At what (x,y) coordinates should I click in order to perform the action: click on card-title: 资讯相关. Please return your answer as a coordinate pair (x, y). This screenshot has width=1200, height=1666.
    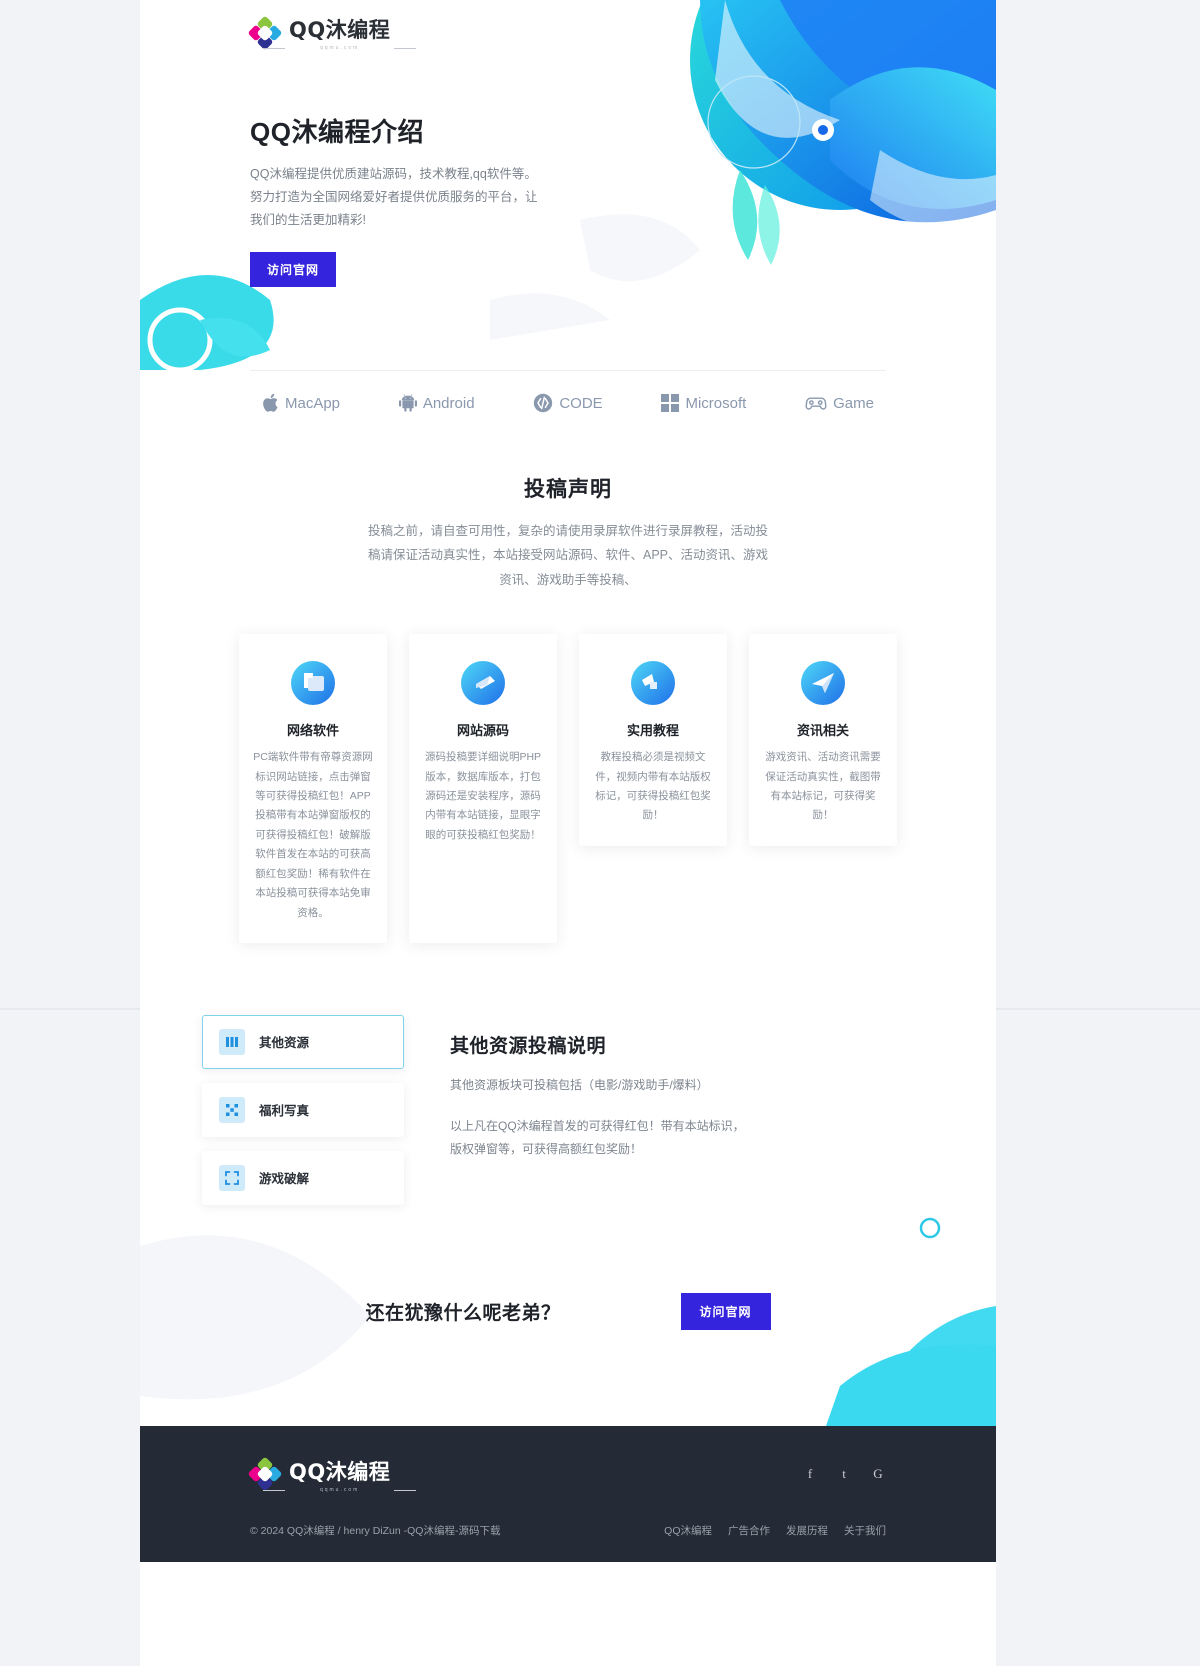
    Looking at the image, I should click on (822, 731).